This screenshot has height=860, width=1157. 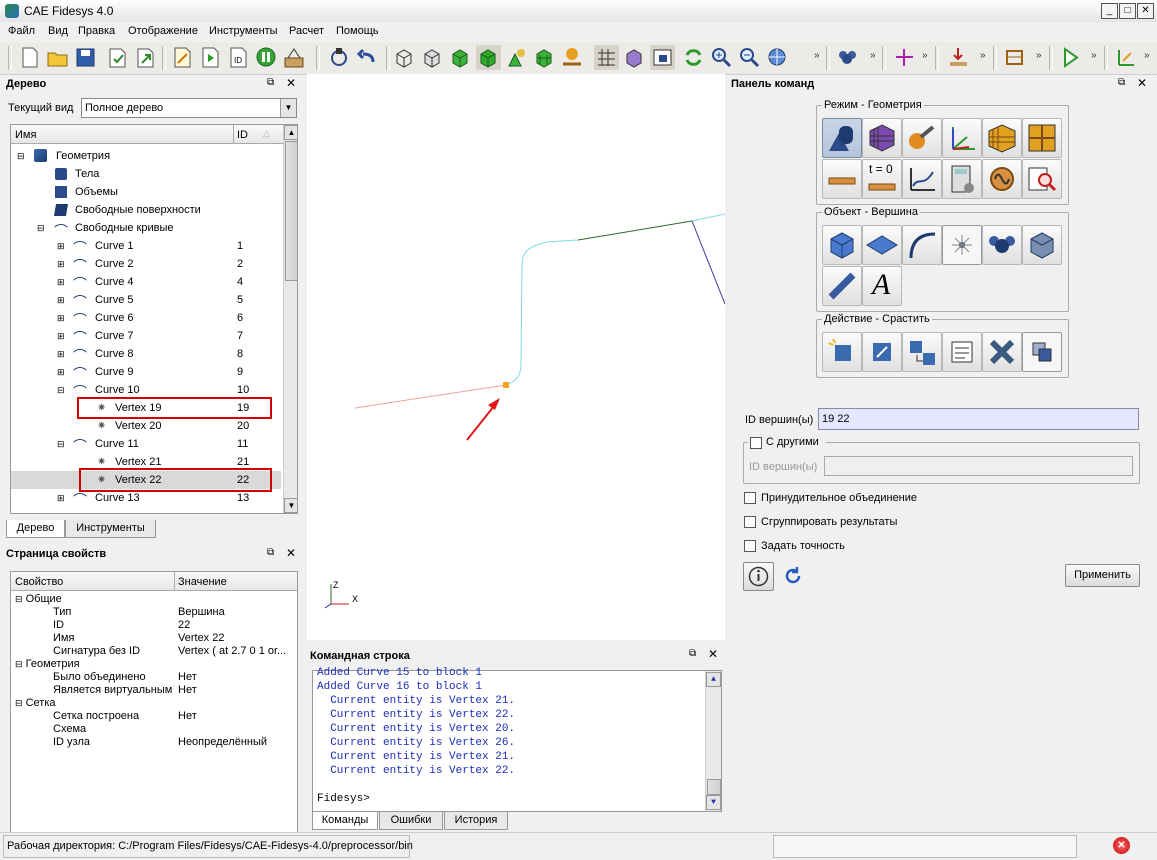 What do you see at coordinates (189, 108) in the screenshot?
I see `current-view-select: Полное дерево ▼` at bounding box center [189, 108].